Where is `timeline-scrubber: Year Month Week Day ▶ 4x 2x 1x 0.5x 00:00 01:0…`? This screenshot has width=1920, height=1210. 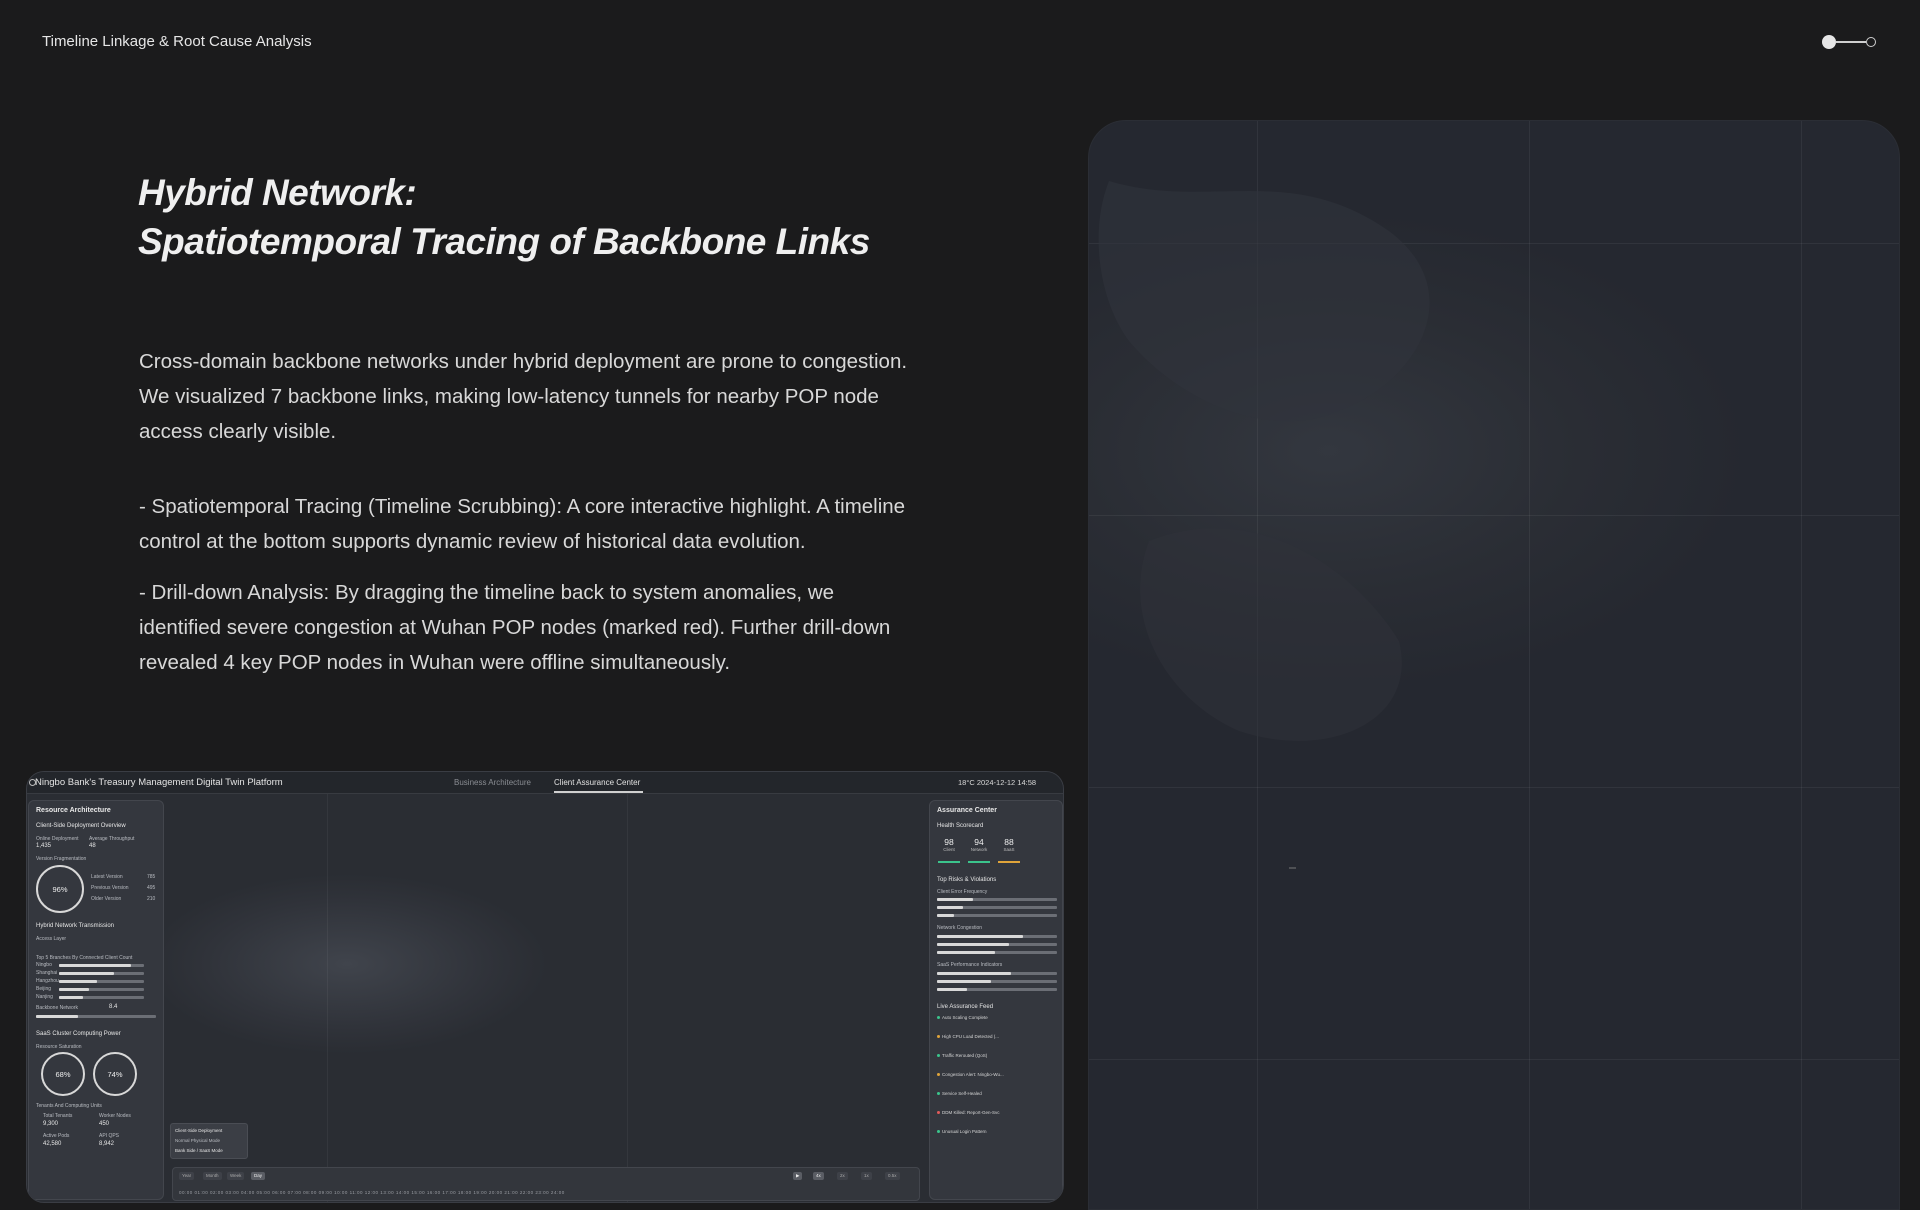
timeline-scrubber: Year Month Week Day ▶ 4x 2x 1x 0.5x 00:00 01:0… is located at coordinates (546, 1184).